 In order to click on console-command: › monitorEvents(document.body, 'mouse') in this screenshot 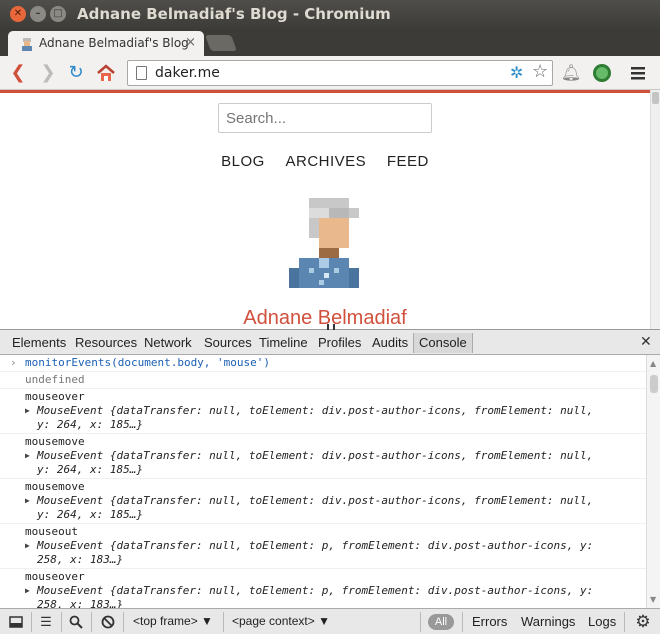, I will do `click(323, 363)`.